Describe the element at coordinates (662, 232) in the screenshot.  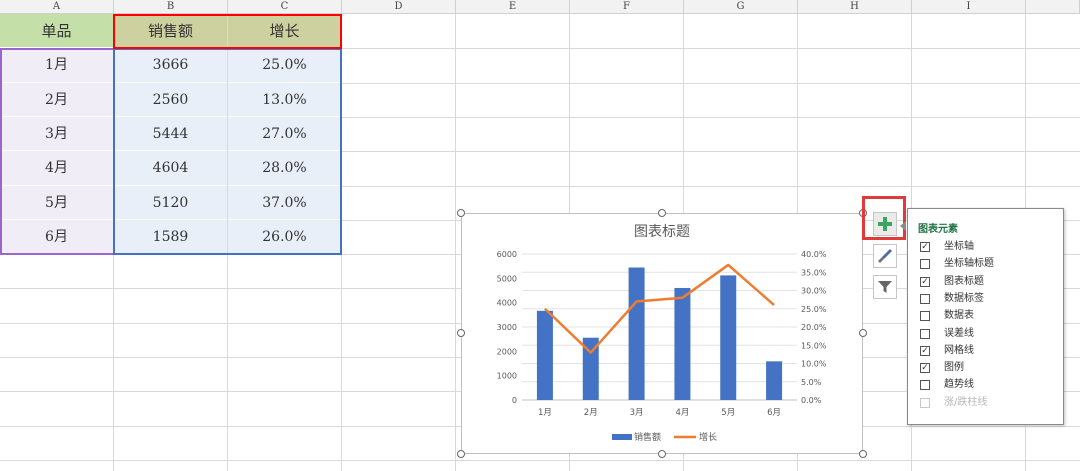
I see `chart-title: 图表标题` at that location.